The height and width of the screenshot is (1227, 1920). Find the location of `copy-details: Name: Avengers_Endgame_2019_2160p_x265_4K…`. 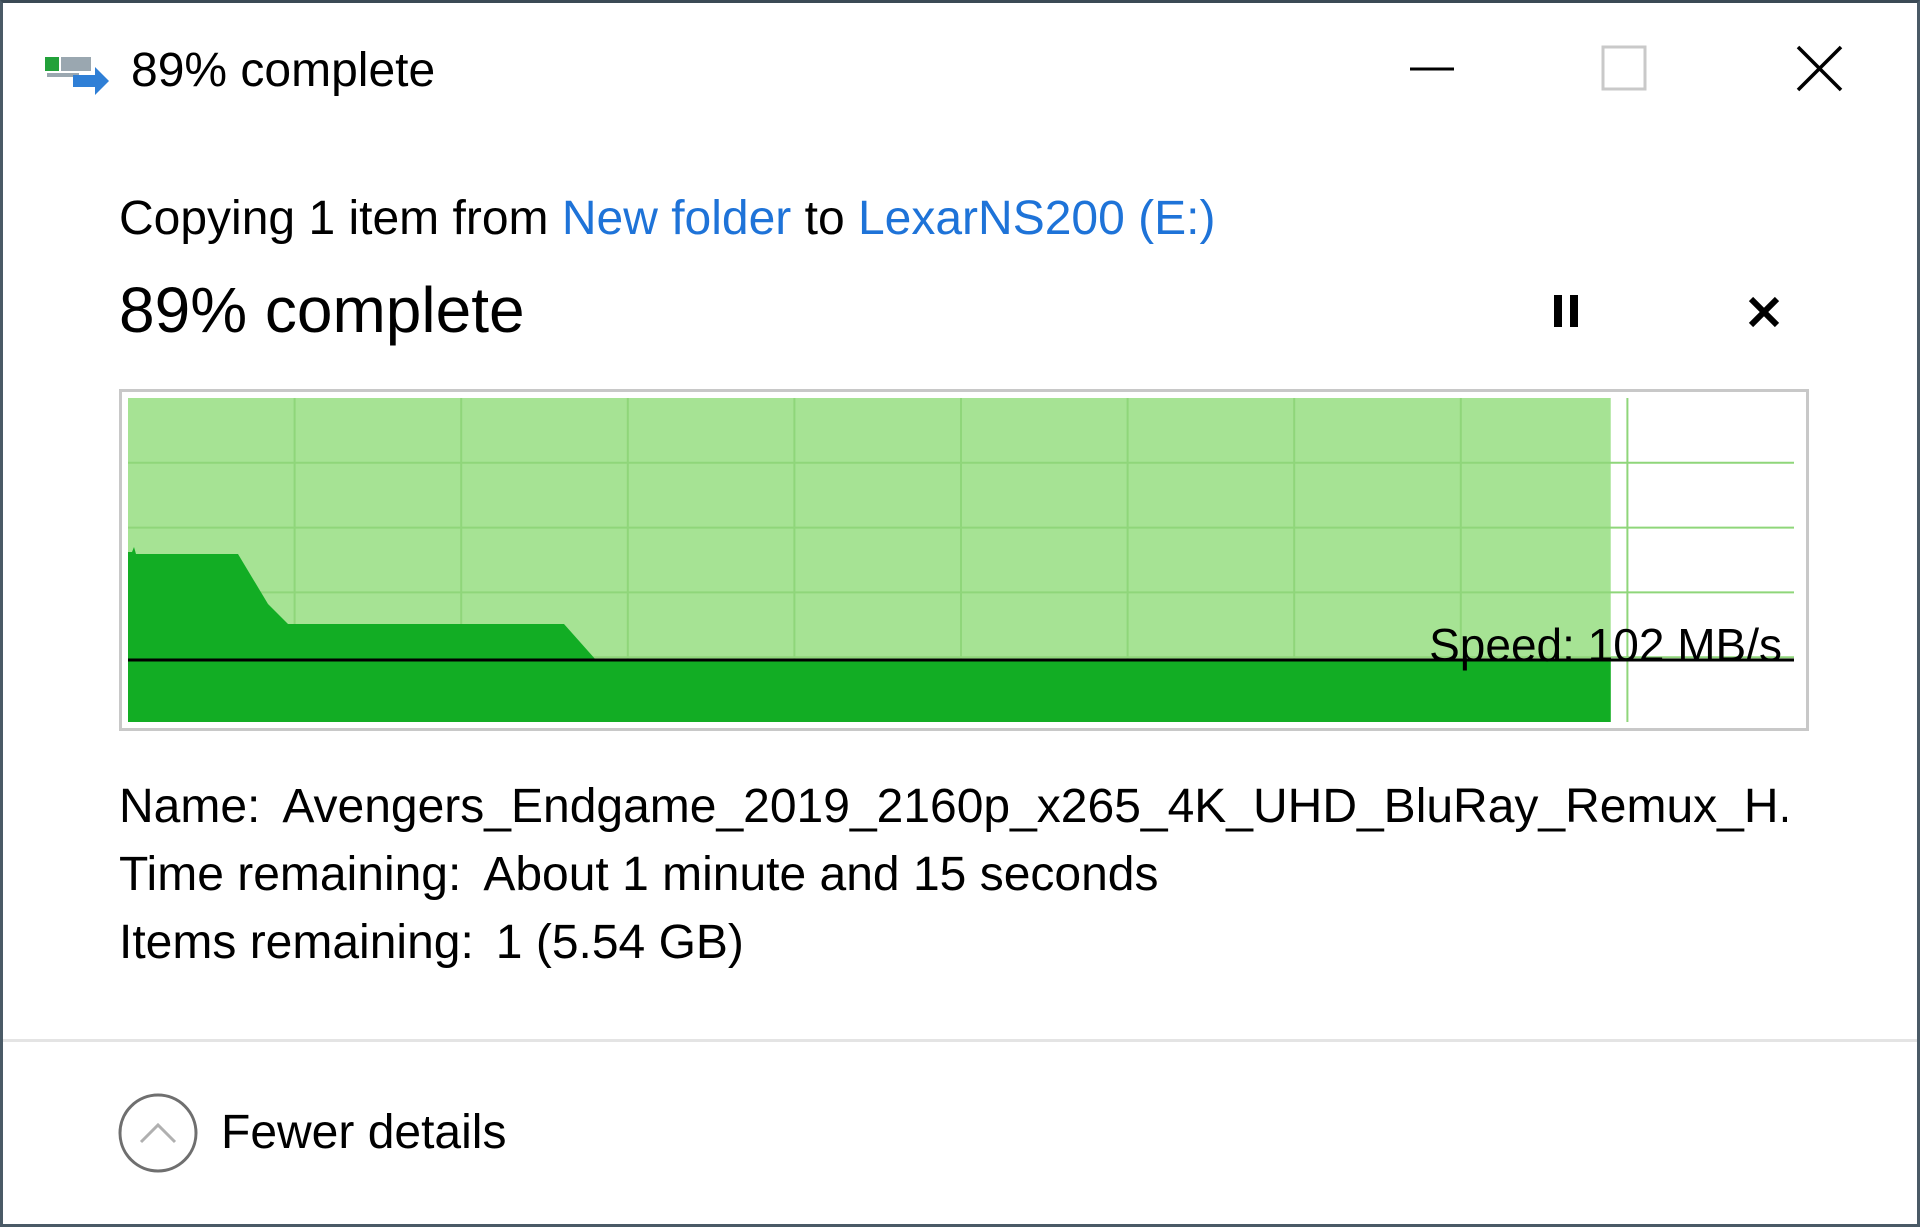

copy-details: Name: Avengers_Endgame_2019_2160p_x265_4K… is located at coordinates (953, 875).